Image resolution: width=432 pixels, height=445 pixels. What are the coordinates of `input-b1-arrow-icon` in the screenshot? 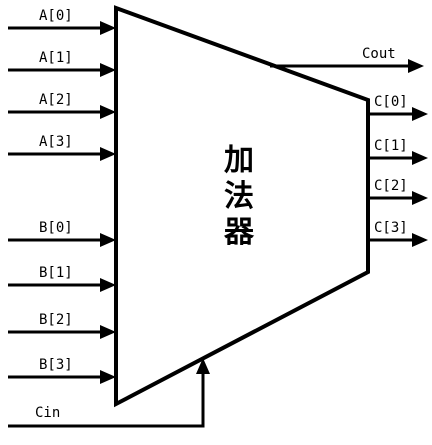 It's located at (108, 285).